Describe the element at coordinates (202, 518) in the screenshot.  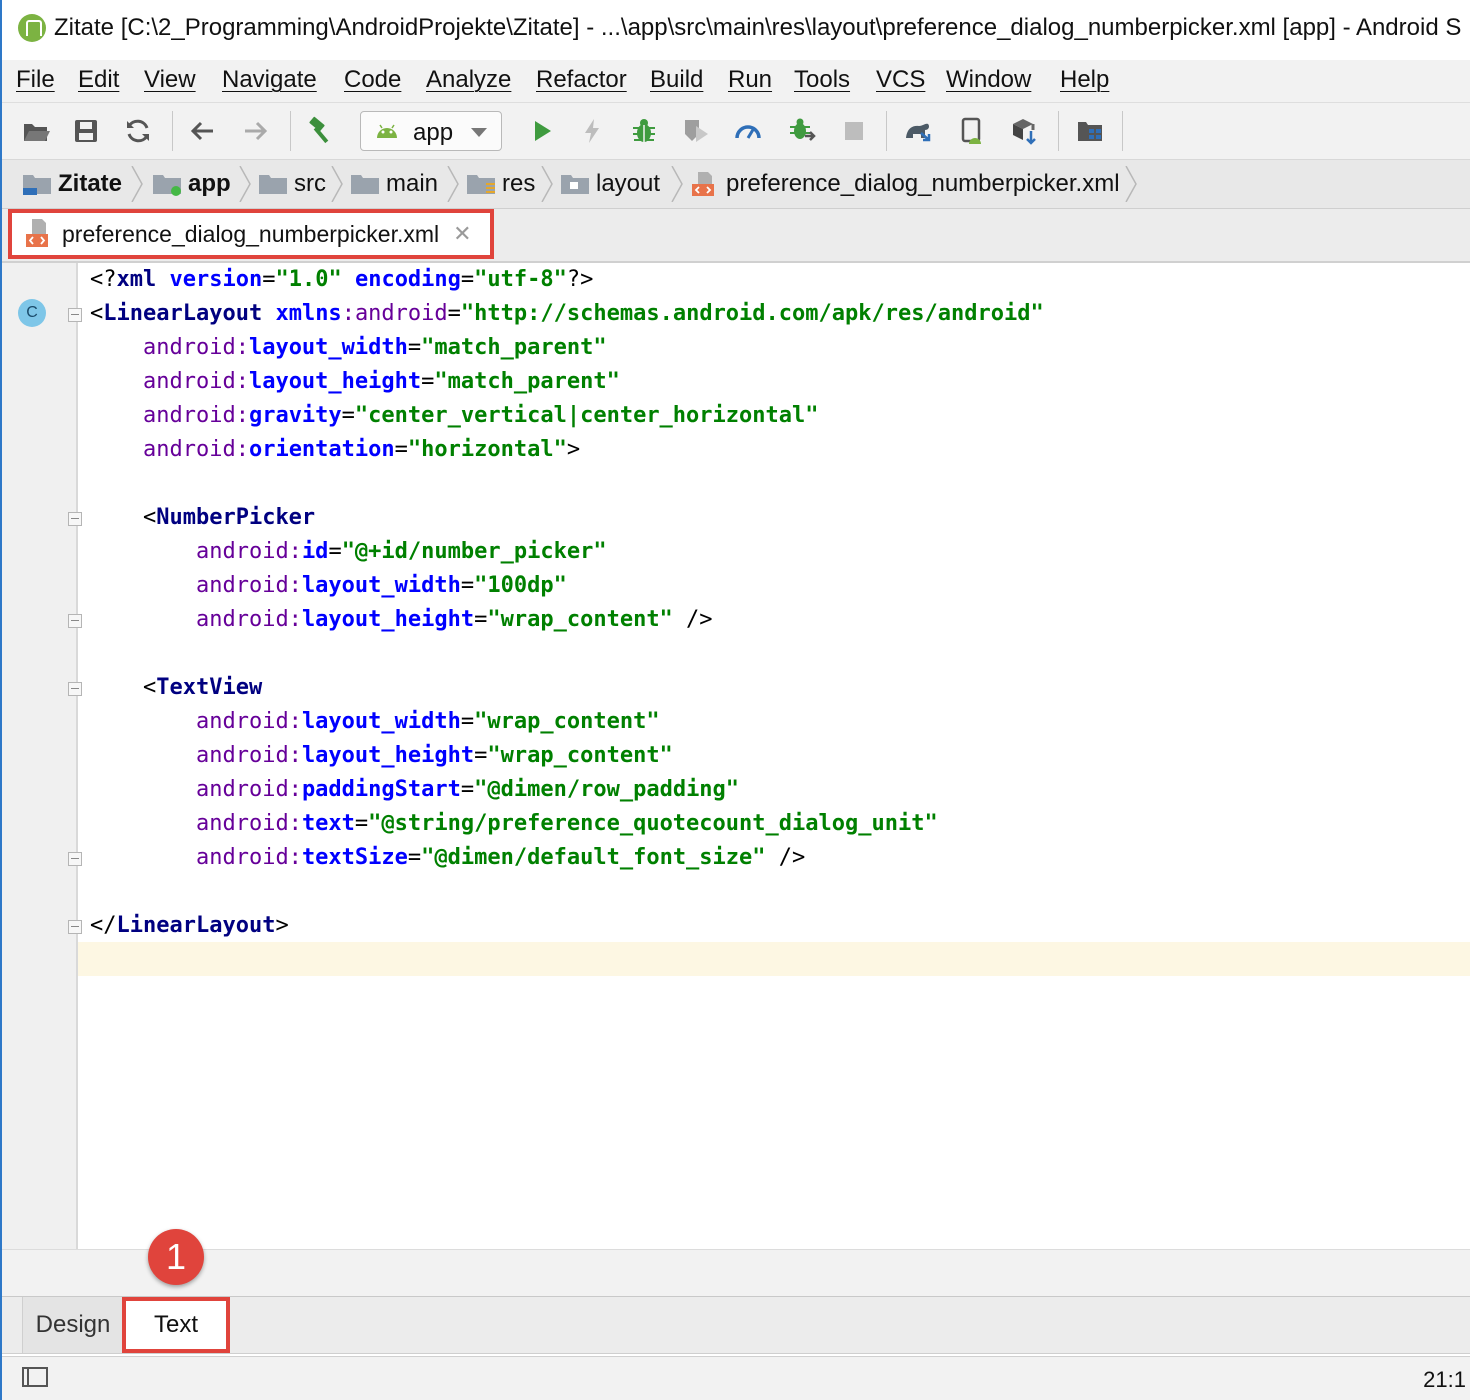
I see `code-line: <NumberPicker` at that location.